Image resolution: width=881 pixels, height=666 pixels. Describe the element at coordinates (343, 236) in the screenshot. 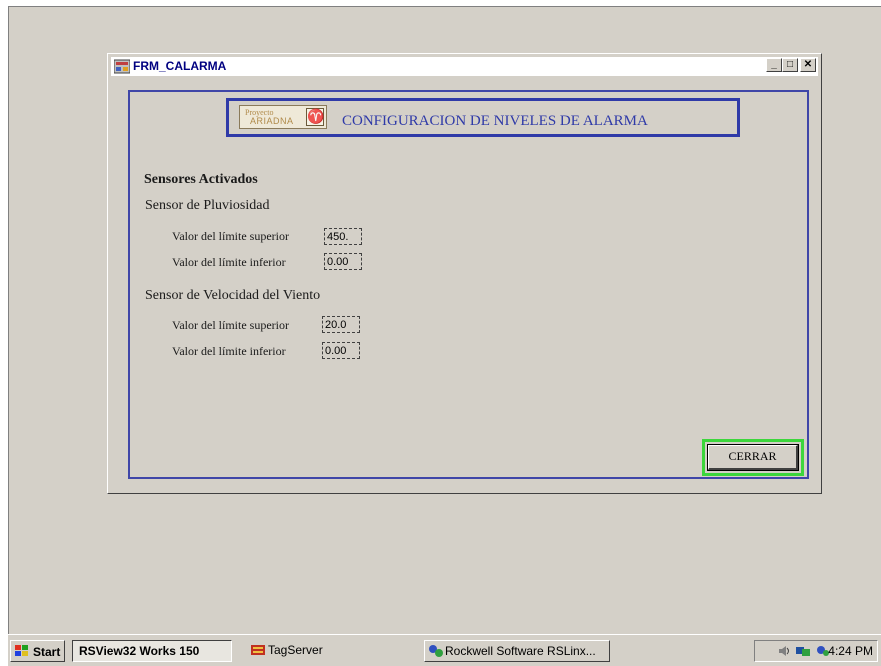

I see `pluviosidad-upper-input: 450.` at that location.